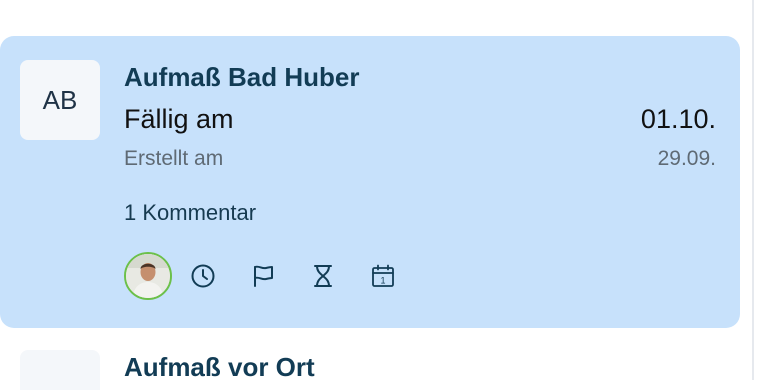 The width and height of the screenshot is (760, 390). Describe the element at coordinates (678, 119) in the screenshot. I see `due-date: 01.10.` at that location.